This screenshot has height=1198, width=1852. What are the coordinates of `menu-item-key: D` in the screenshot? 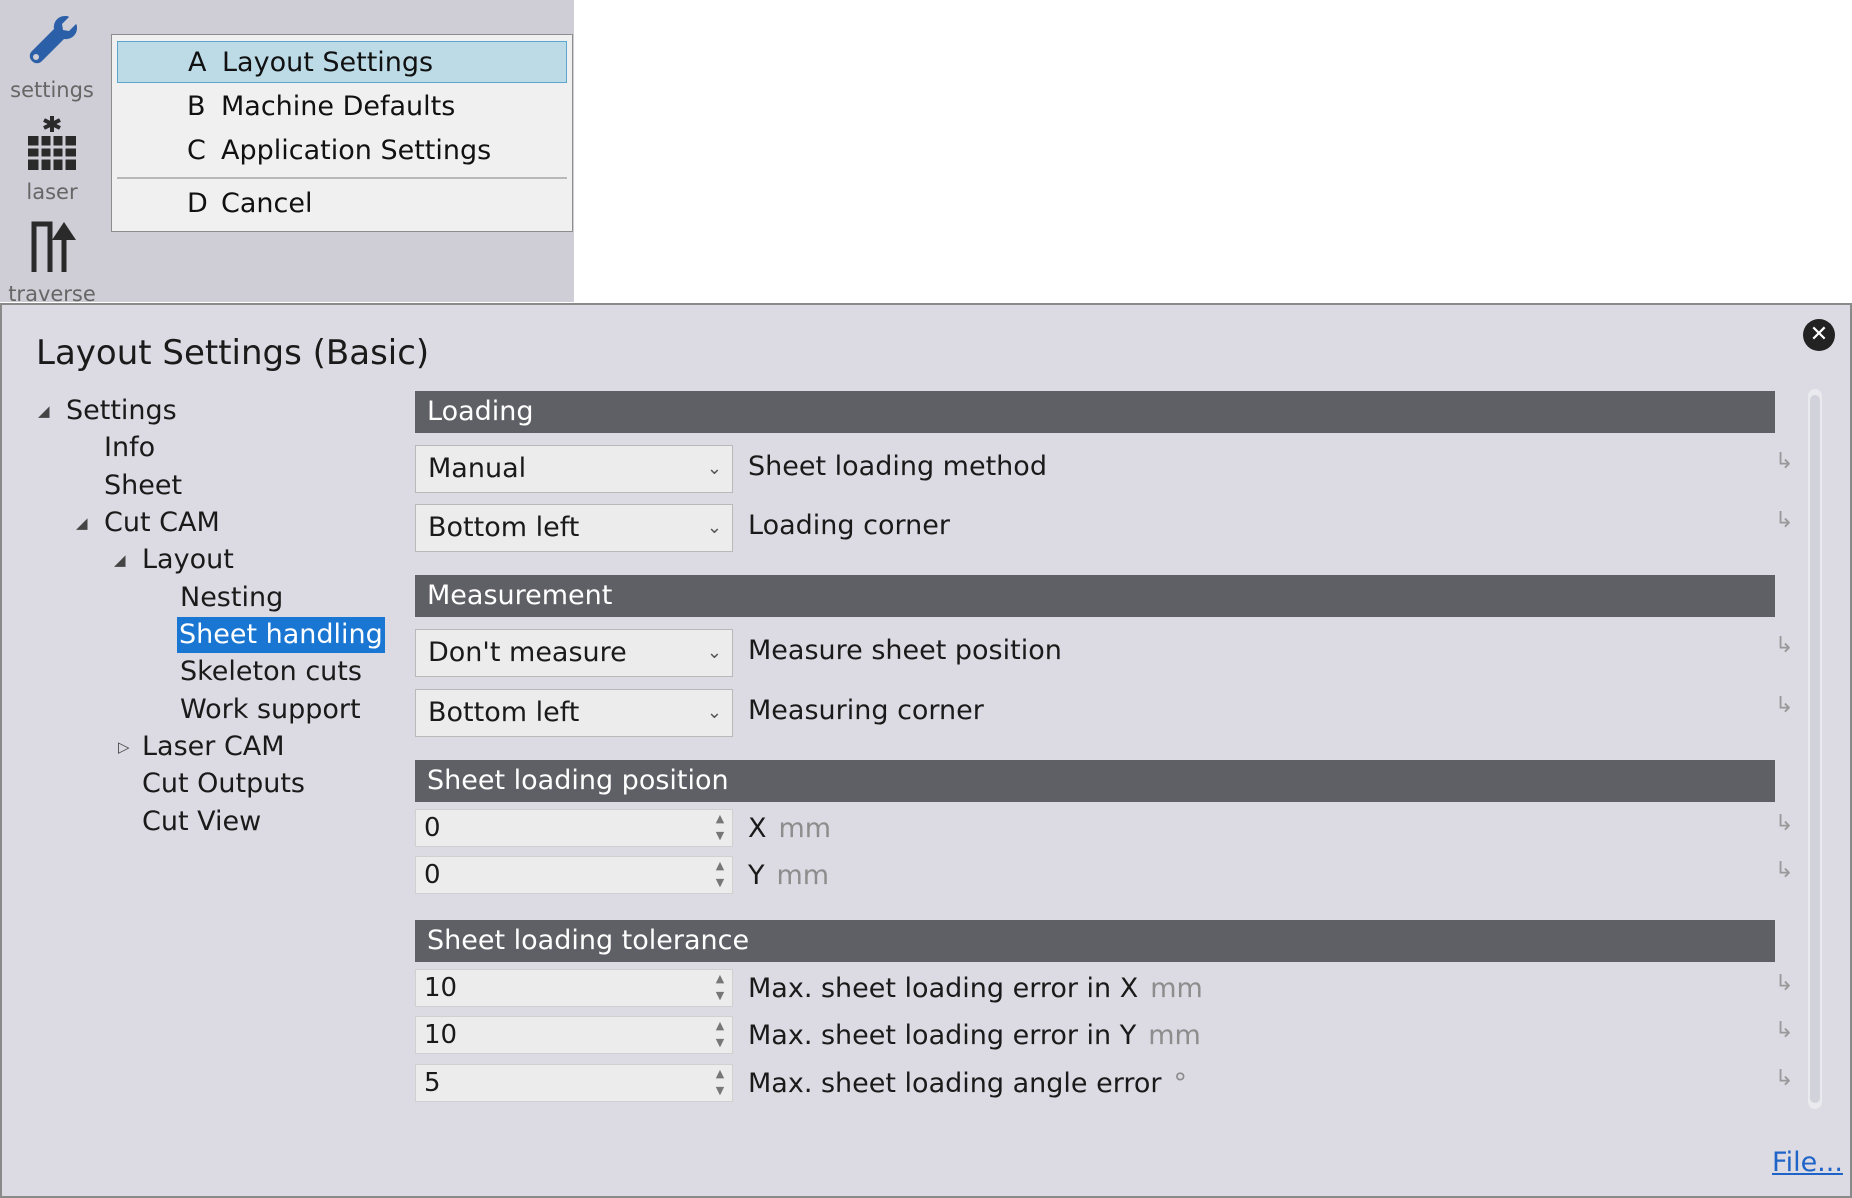 It's located at (197, 203).